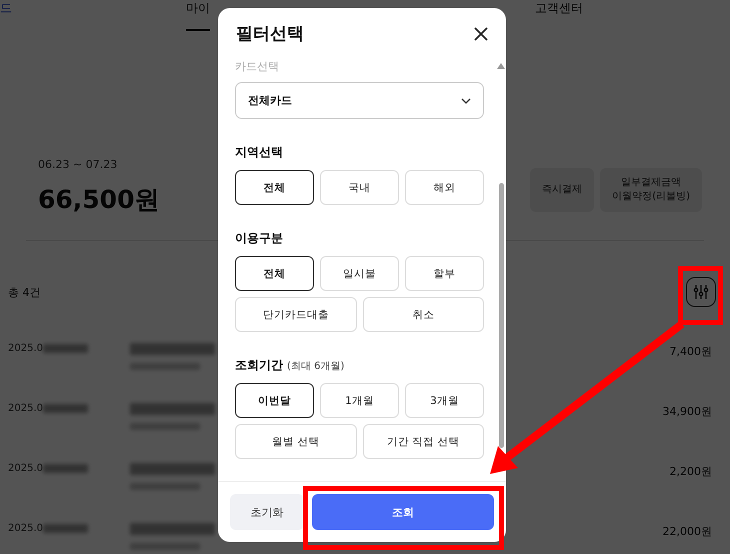 The width and height of the screenshot is (730, 554). I want to click on filter-option: 기간 직접 선택, so click(423, 441).